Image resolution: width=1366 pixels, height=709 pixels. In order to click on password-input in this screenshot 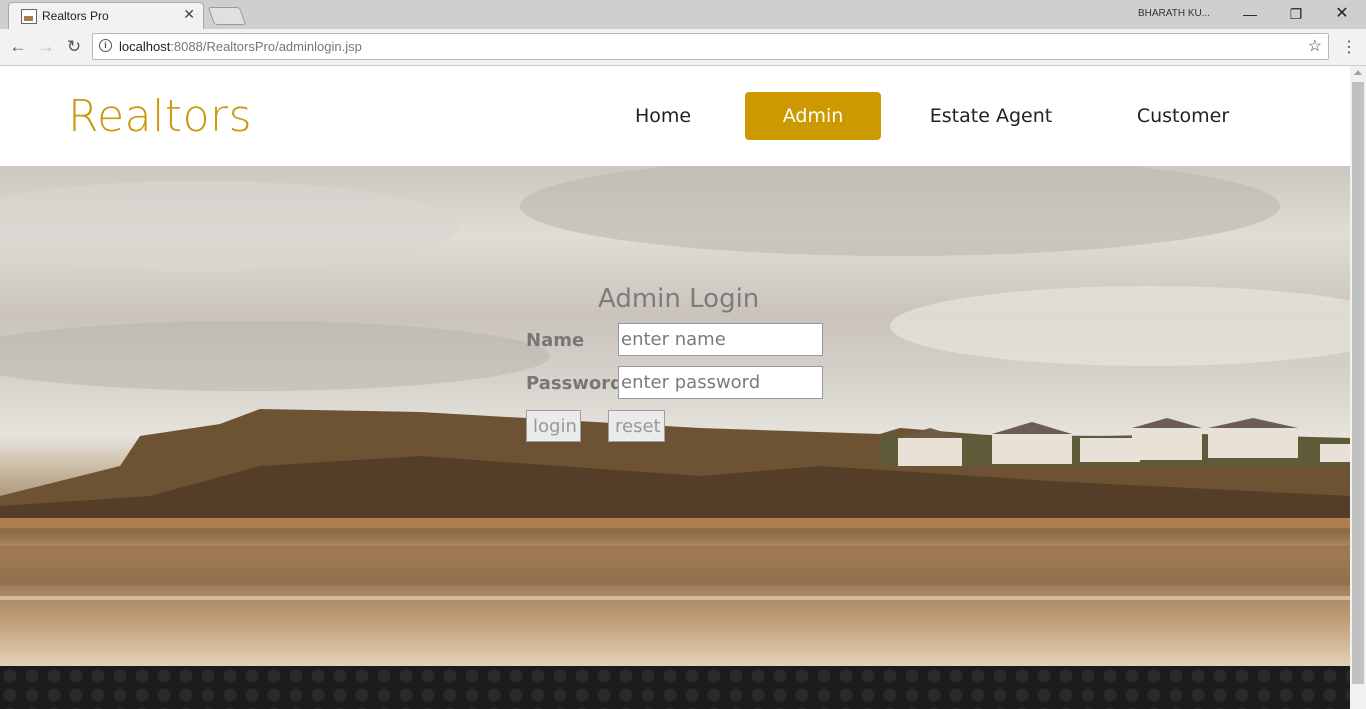, I will do `click(720, 382)`.